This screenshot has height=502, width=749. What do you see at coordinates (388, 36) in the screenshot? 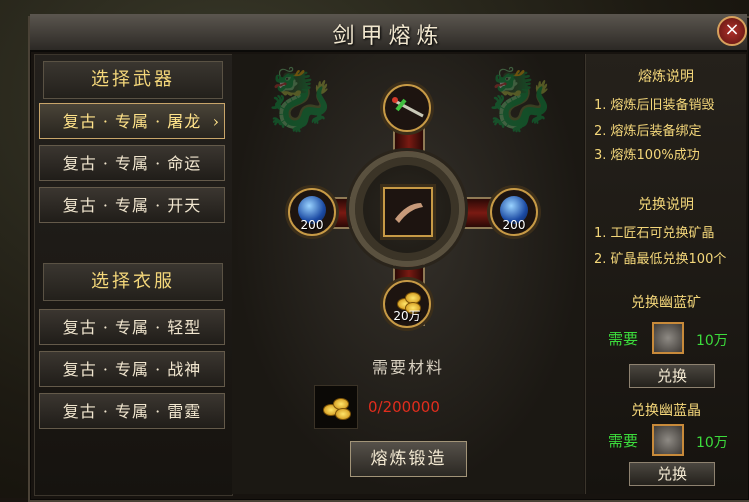
I see `window-title: 剑甲熔炼` at bounding box center [388, 36].